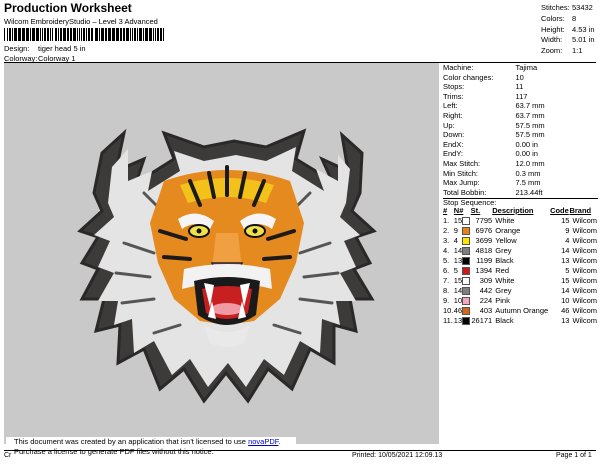 Image resolution: width=600 pixels, height=464 pixels. Describe the element at coordinates (504, 320) in the screenshot. I see `thread-description: Black` at that location.